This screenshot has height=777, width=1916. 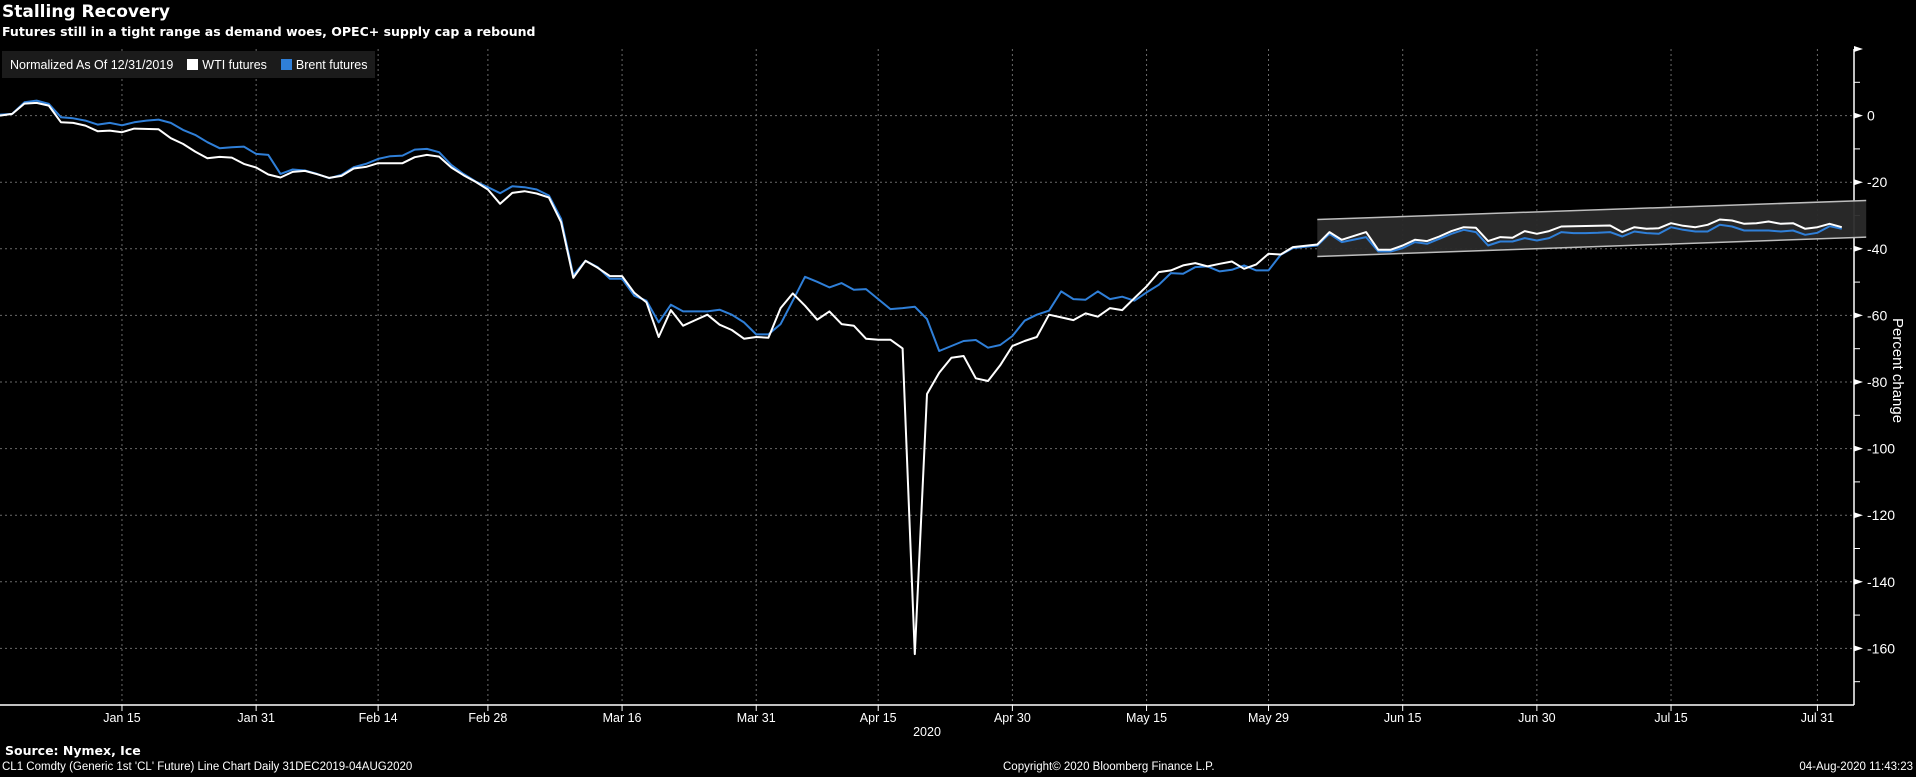 I want to click on source-note: Source: Nymex, Ice, so click(x=73, y=750).